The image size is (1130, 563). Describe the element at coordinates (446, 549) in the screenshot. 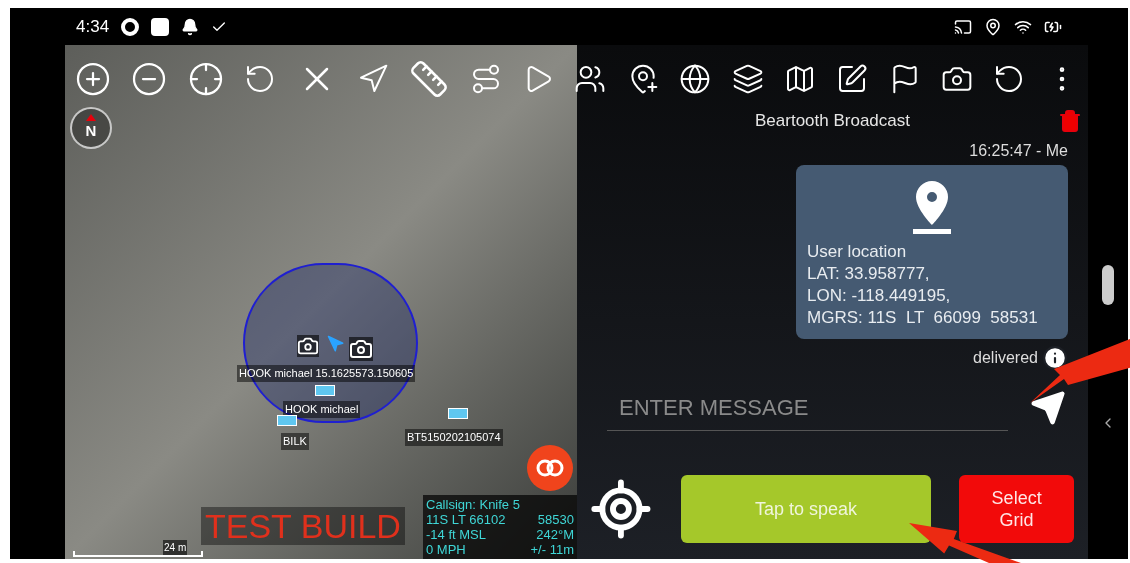

I see `info-value: 0 MPH` at that location.